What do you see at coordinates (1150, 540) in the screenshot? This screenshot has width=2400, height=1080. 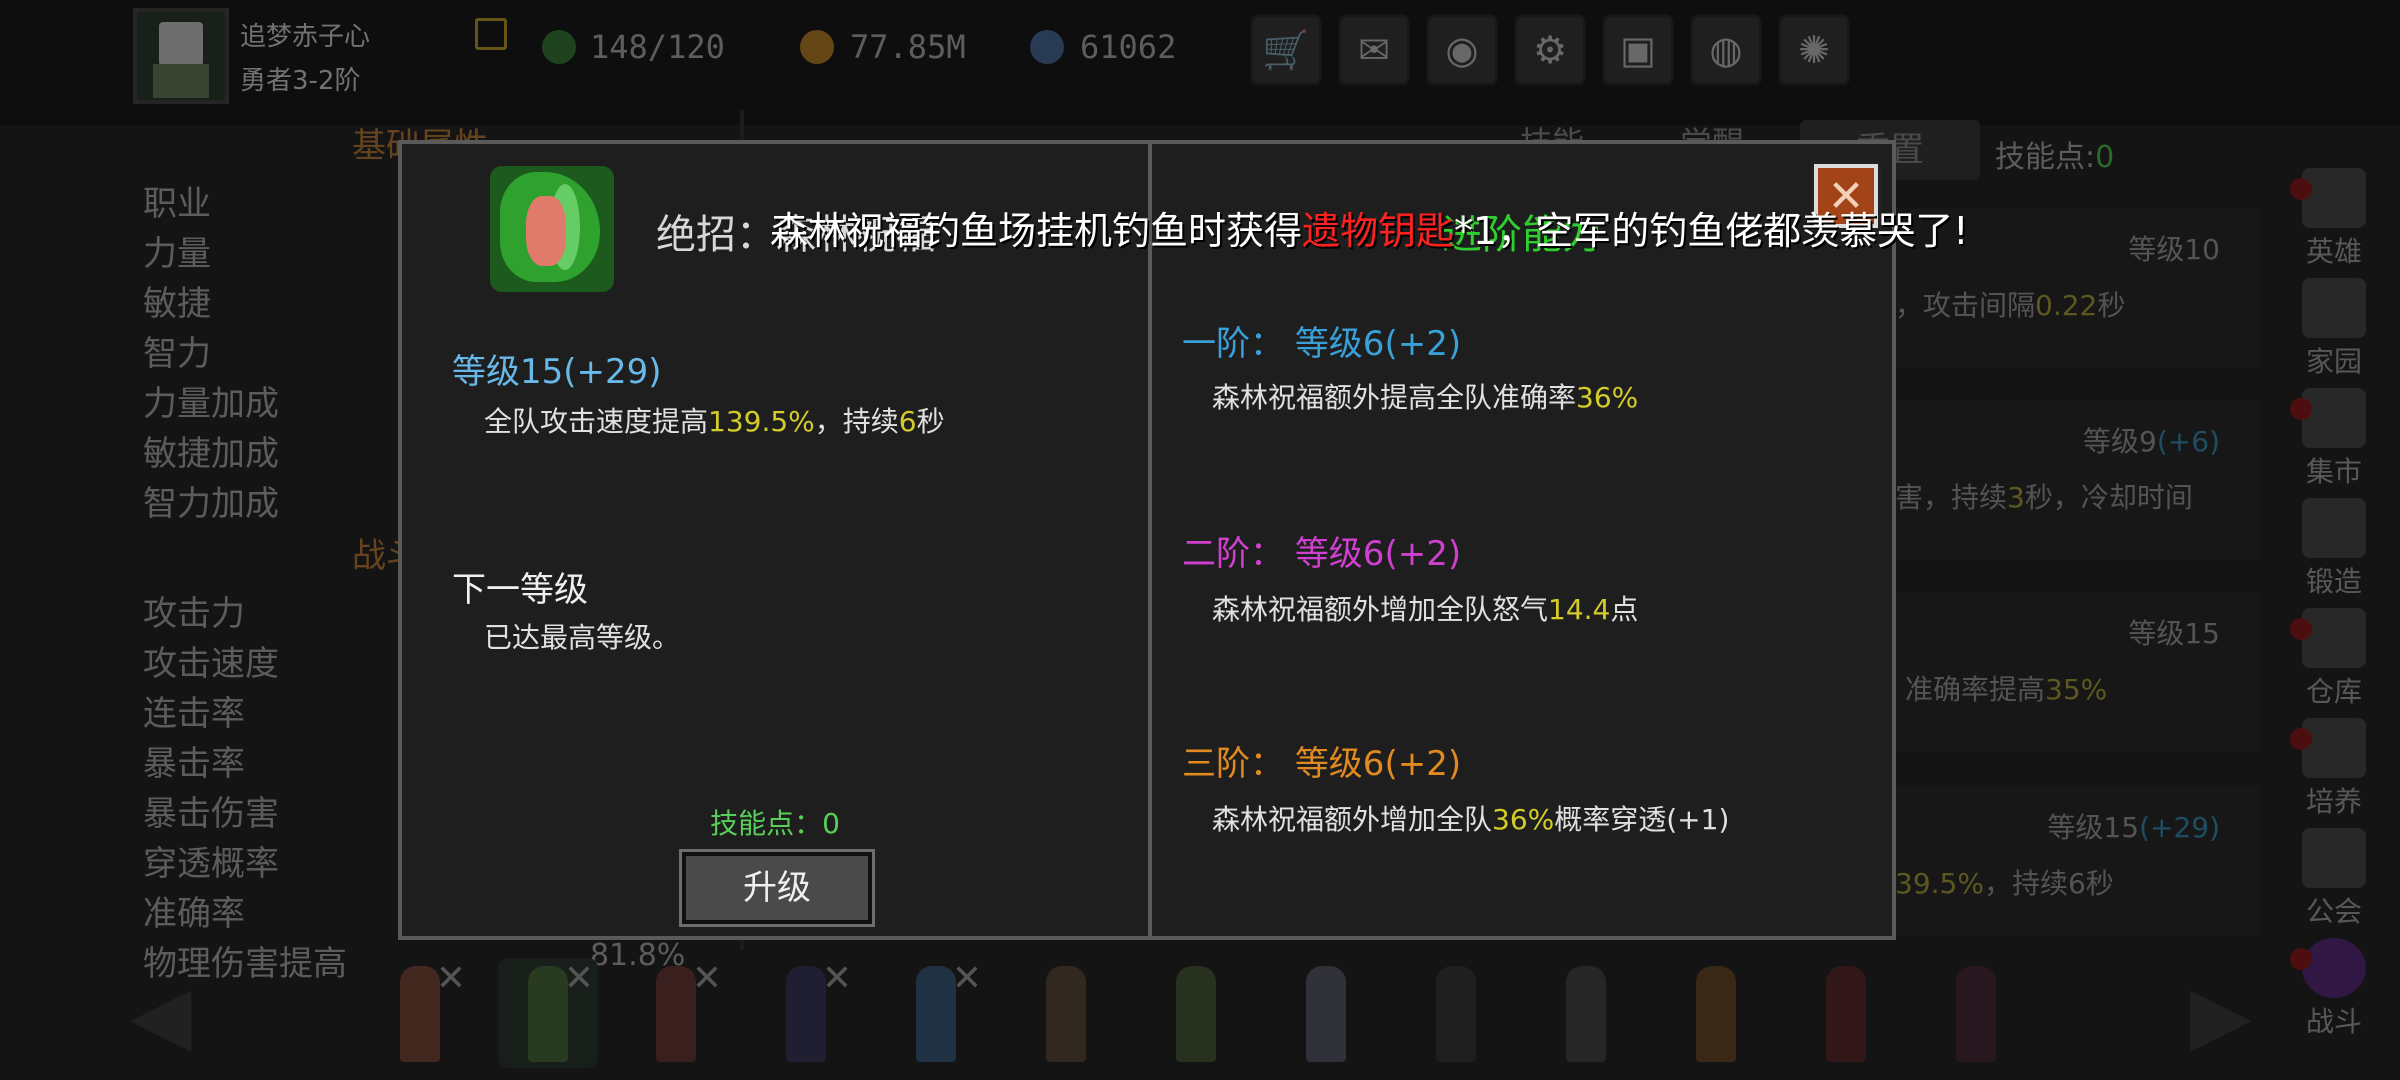 I see `dialog-divider` at bounding box center [1150, 540].